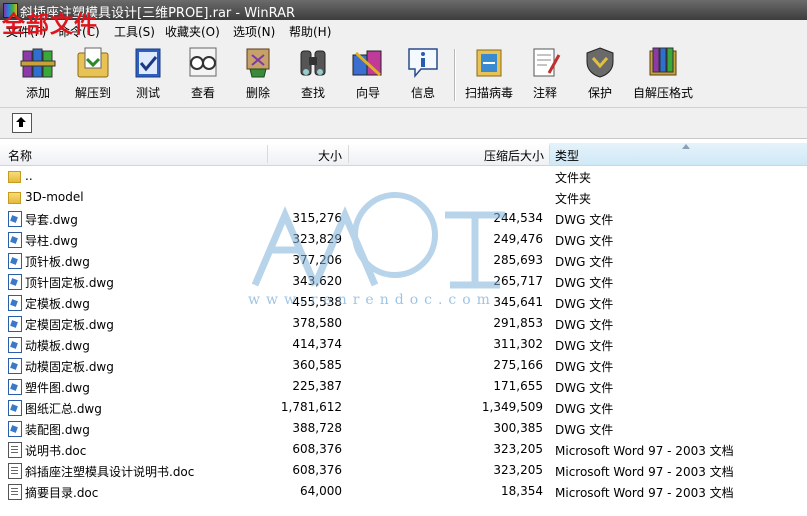  Describe the element at coordinates (63, 409) in the screenshot. I see `file-name: 图纸汇总.dwg` at that location.